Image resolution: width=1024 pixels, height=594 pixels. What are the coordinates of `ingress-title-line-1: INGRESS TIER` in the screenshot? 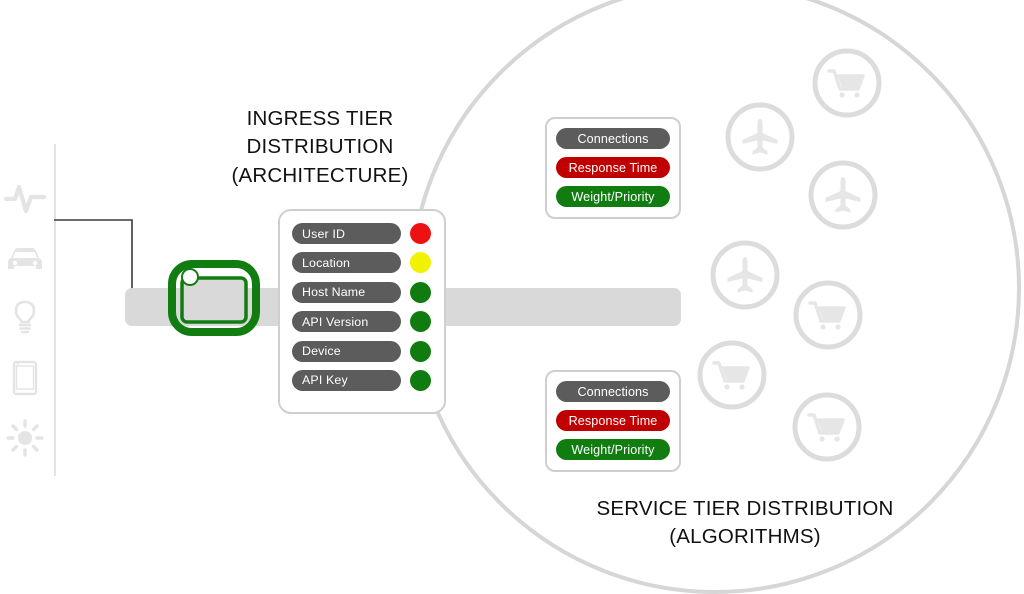 It's located at (320, 118).